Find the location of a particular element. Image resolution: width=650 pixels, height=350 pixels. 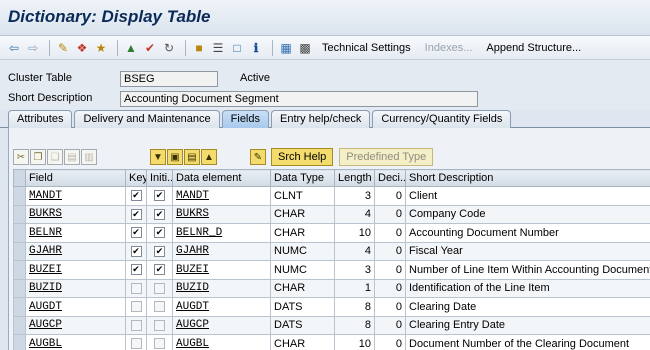

filter-up-icon: ▲ is located at coordinates (209, 157).